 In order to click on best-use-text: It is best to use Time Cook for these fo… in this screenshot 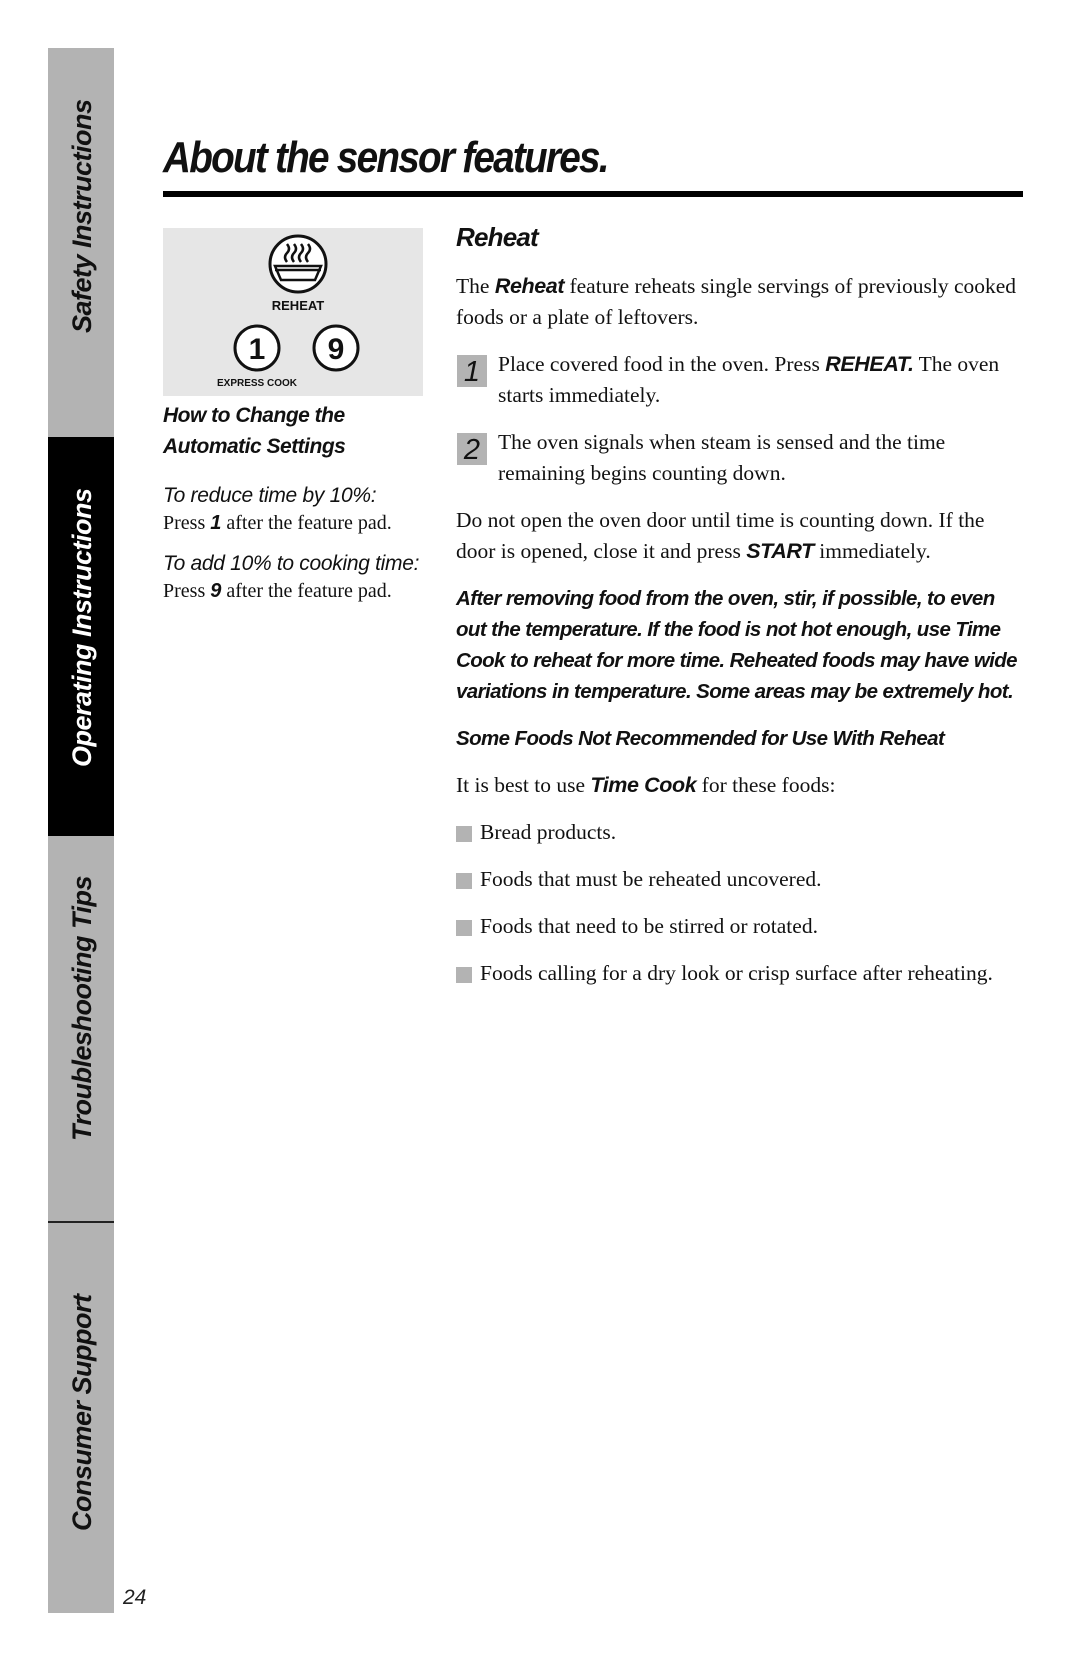, I will do `click(741, 785)`.